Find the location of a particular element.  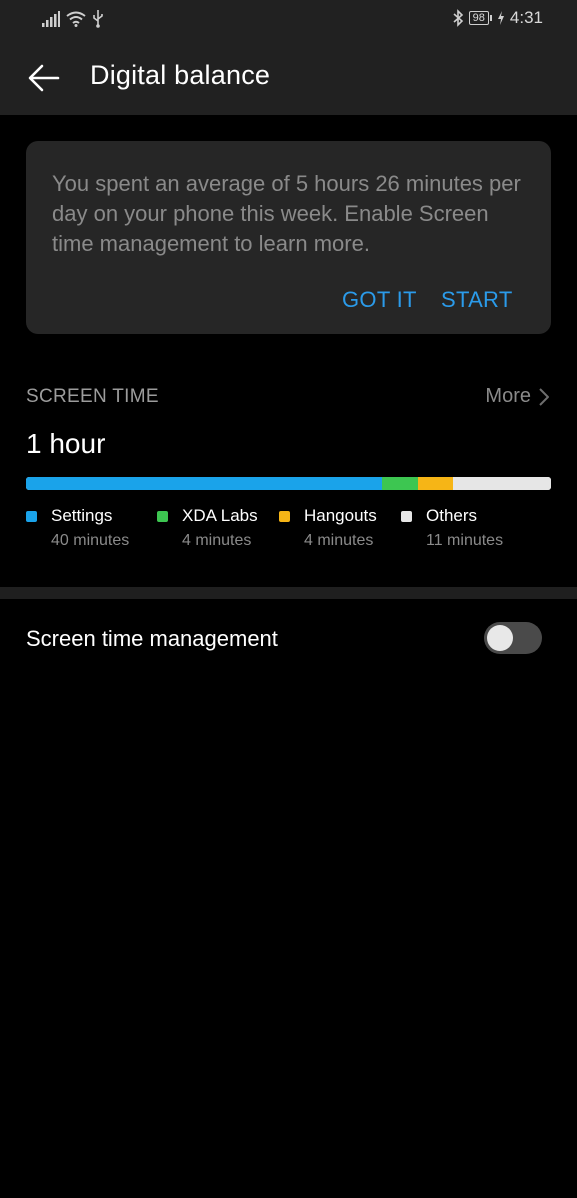

status-right-icons: 98 4:31 is located at coordinates (497, 18).